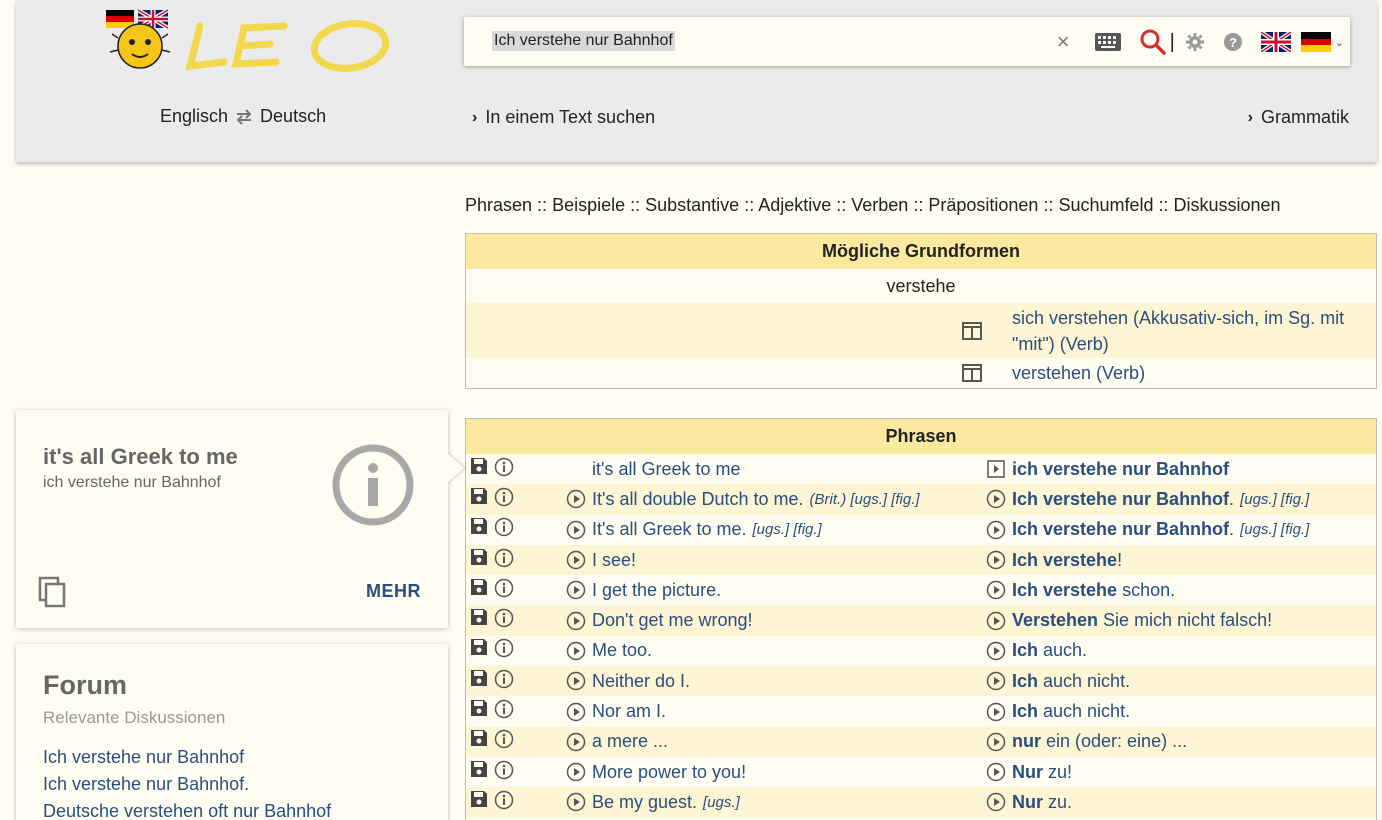 This screenshot has width=1382, height=820. Describe the element at coordinates (52, 592) in the screenshot. I see `copy-icon` at that location.